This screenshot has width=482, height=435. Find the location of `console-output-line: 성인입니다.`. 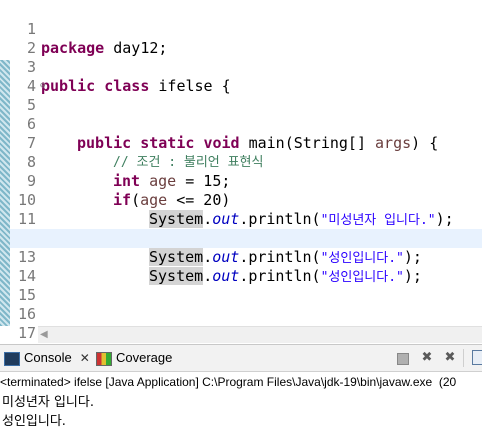

console-output-line: 성인입니다. is located at coordinates (34, 421).